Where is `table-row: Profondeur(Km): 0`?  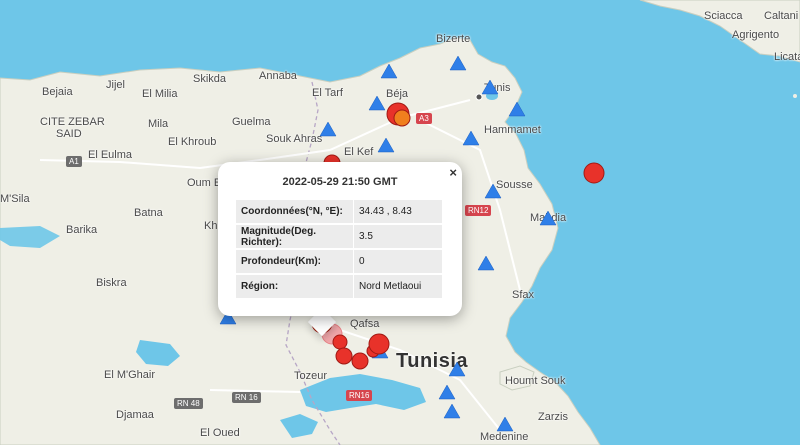
table-row: Profondeur(Km): 0 is located at coordinates (339, 261).